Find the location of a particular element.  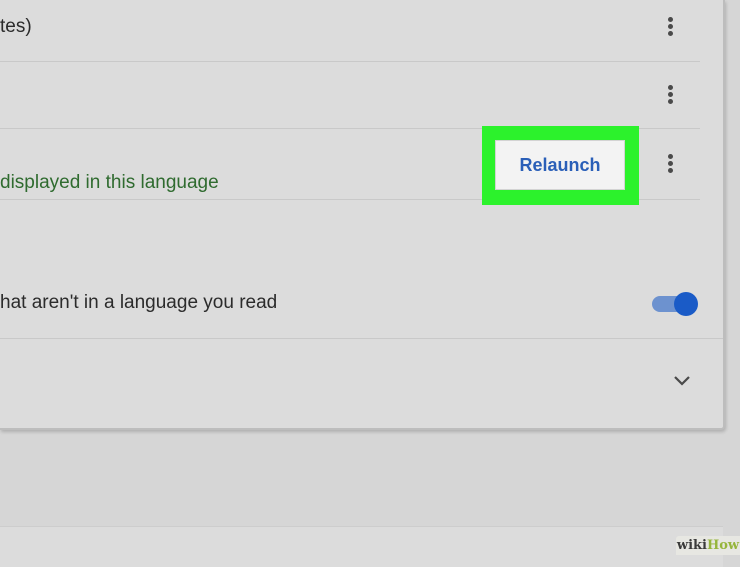

language-display-status: displayed in this language is located at coordinates (109, 182).